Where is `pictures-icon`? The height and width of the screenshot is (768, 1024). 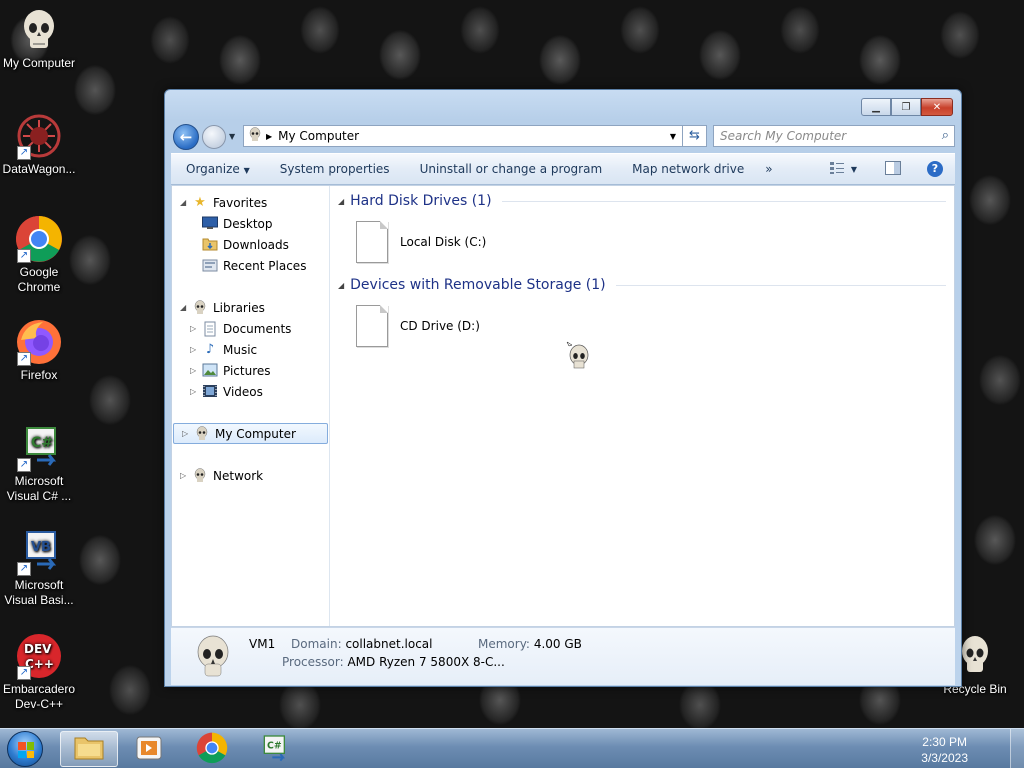 pictures-icon is located at coordinates (210, 371).